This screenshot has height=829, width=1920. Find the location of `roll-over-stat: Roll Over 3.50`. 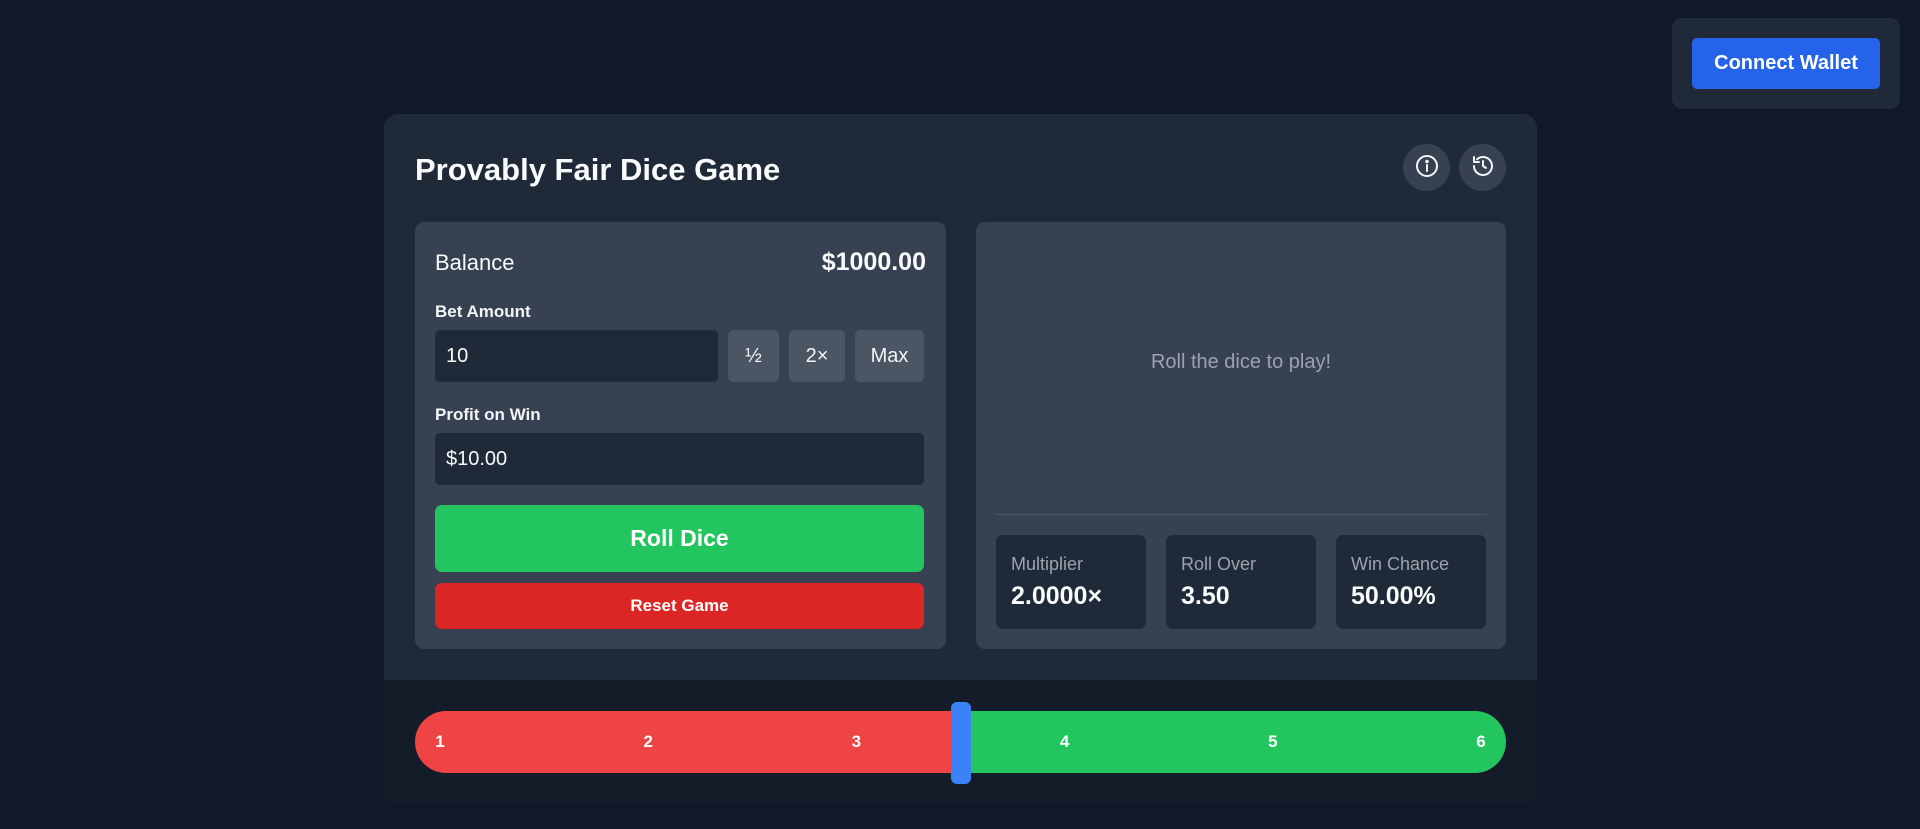

roll-over-stat: Roll Over 3.50 is located at coordinates (1241, 582).